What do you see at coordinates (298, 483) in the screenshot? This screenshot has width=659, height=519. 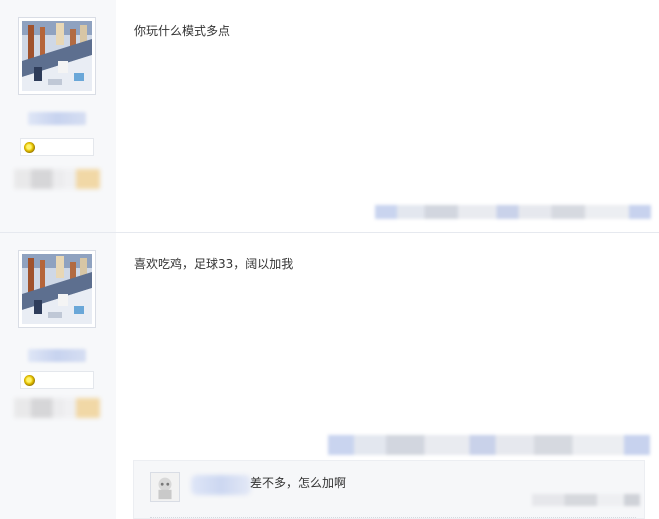 I see `reply-text: 差不多，怎么加啊` at bounding box center [298, 483].